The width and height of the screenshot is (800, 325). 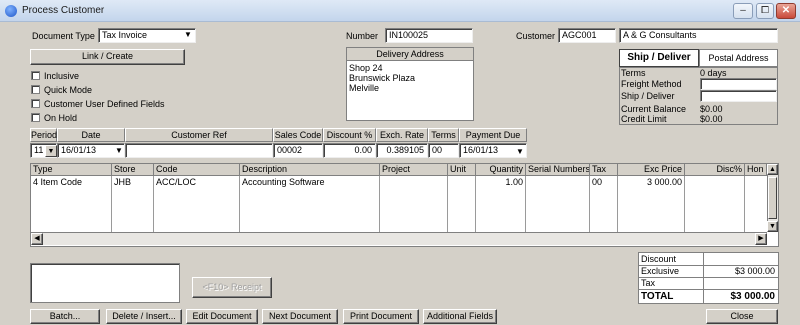 What do you see at coordinates (35, 103) in the screenshot?
I see `user-defined-fields-checkbox` at bounding box center [35, 103].